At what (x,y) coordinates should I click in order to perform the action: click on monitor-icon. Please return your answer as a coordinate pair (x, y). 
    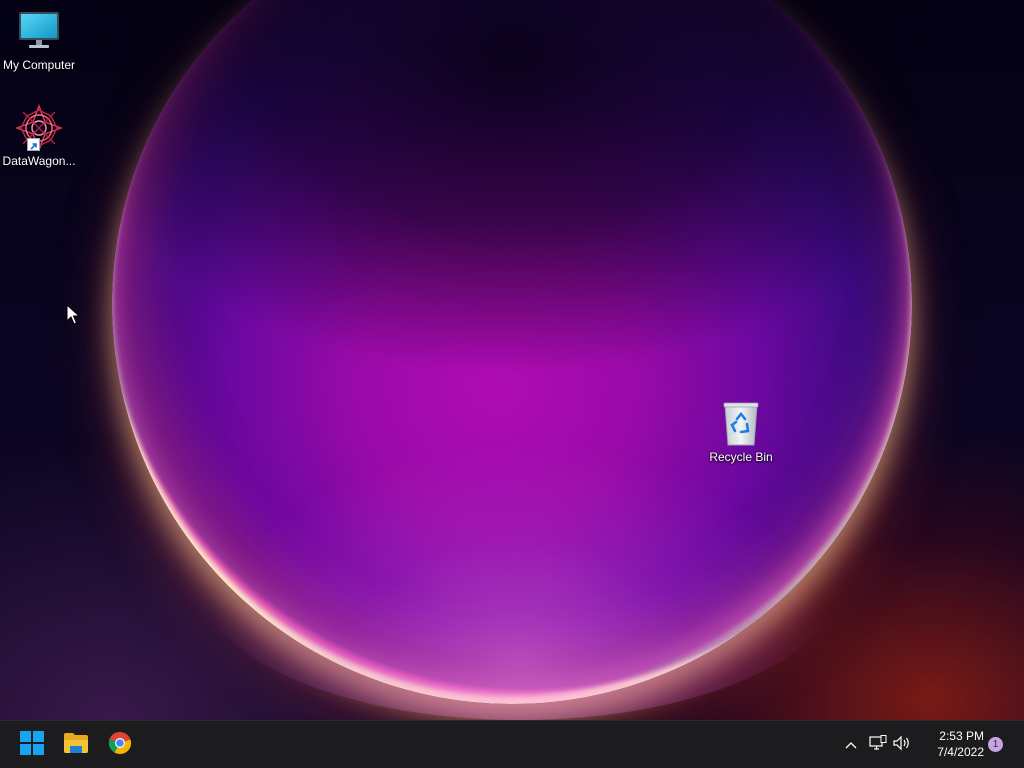
    Looking at the image, I should click on (39, 32).